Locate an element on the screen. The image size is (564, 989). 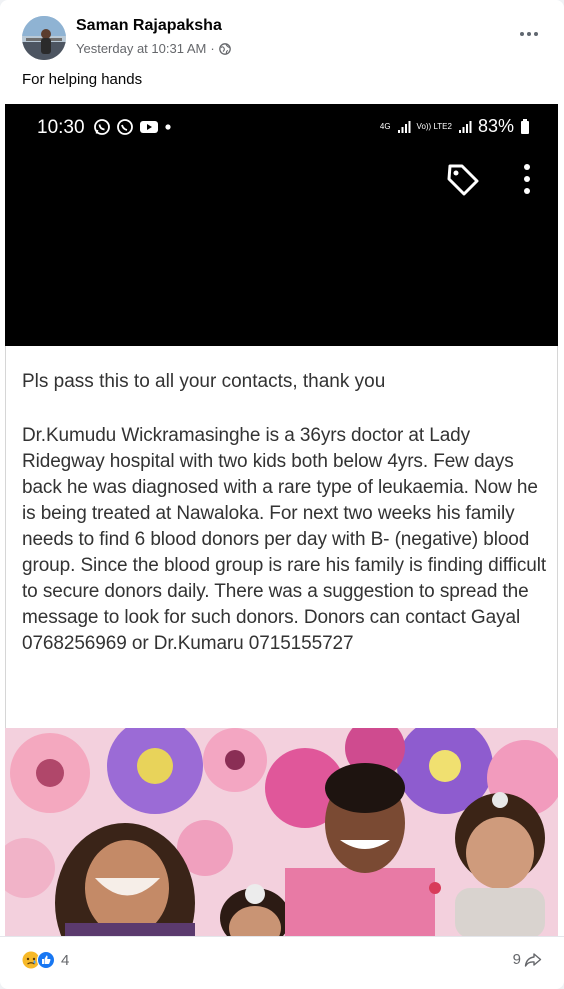
reaction-count: 4 is located at coordinates (65, 960).